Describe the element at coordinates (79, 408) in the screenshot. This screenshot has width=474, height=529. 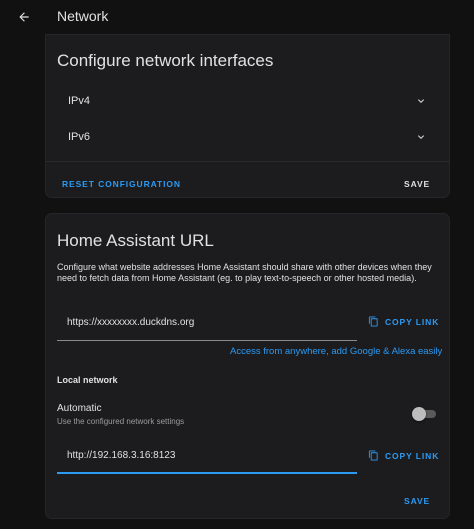
I see `automatic-label: Automatic` at that location.